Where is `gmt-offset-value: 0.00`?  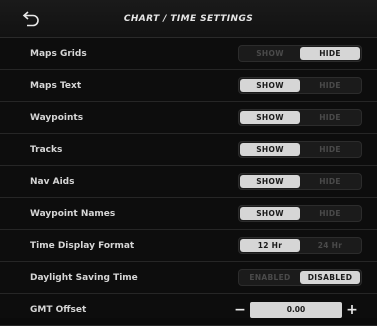 gmt-offset-value: 0.00 is located at coordinates (296, 309).